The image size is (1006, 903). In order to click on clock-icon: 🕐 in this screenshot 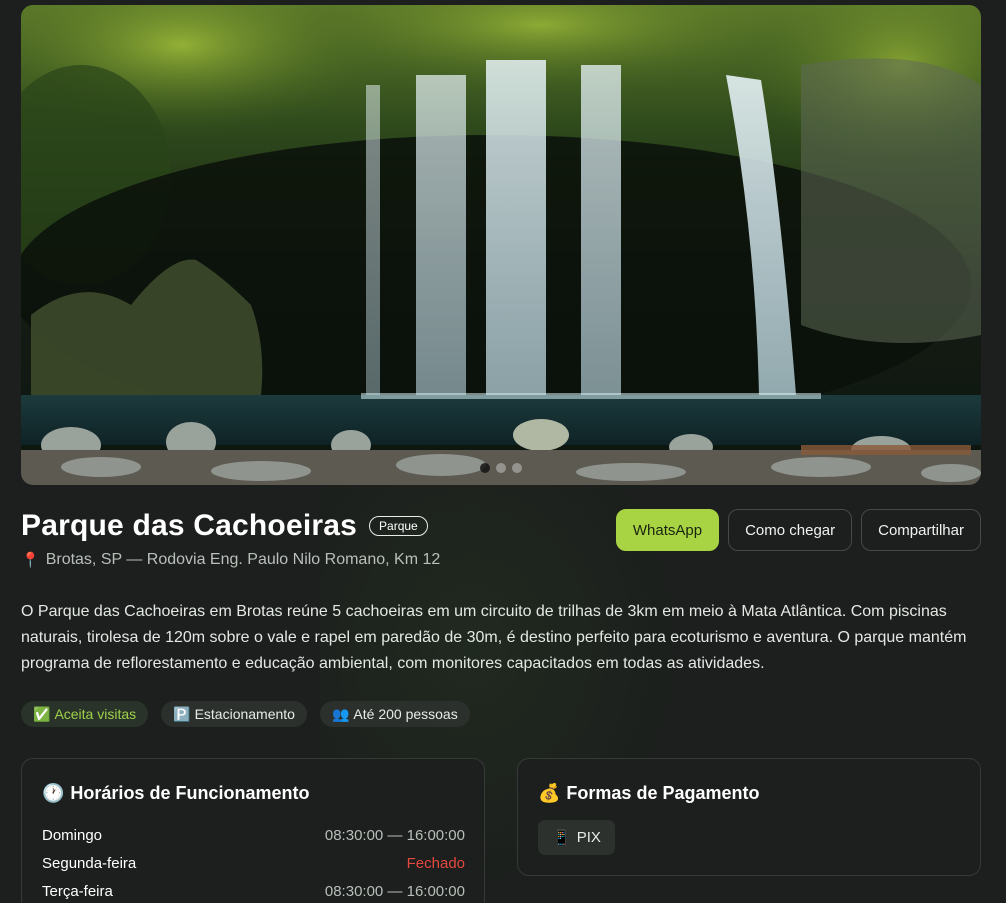, I will do `click(53, 793)`.